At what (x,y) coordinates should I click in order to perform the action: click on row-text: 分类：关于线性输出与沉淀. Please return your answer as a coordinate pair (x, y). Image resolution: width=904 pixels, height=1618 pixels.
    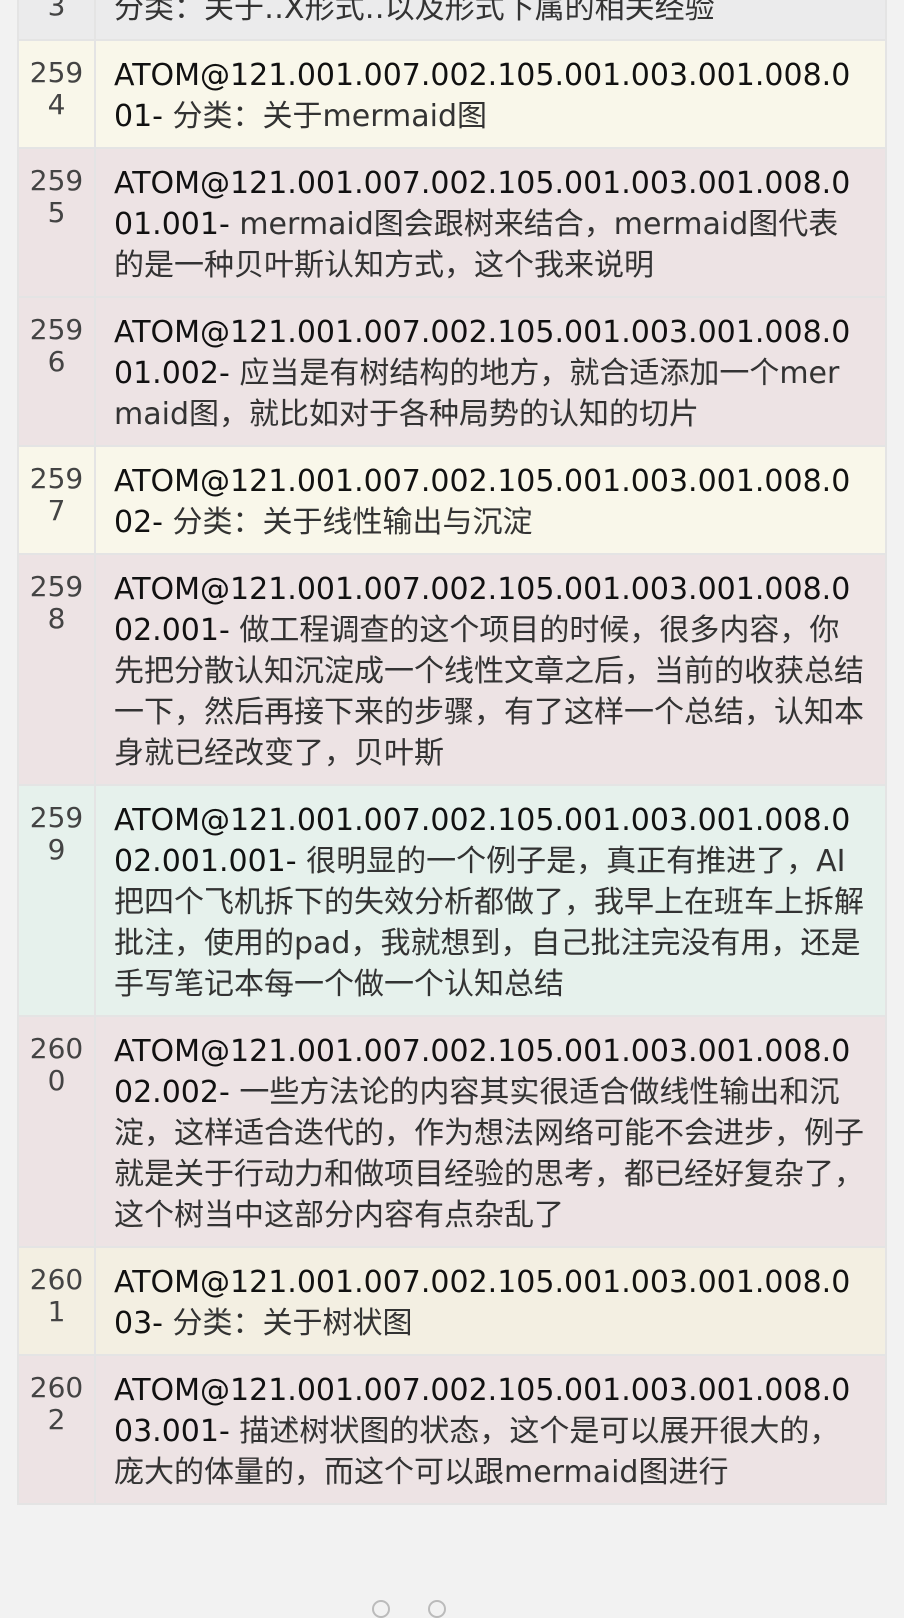
    Looking at the image, I should click on (348, 522).